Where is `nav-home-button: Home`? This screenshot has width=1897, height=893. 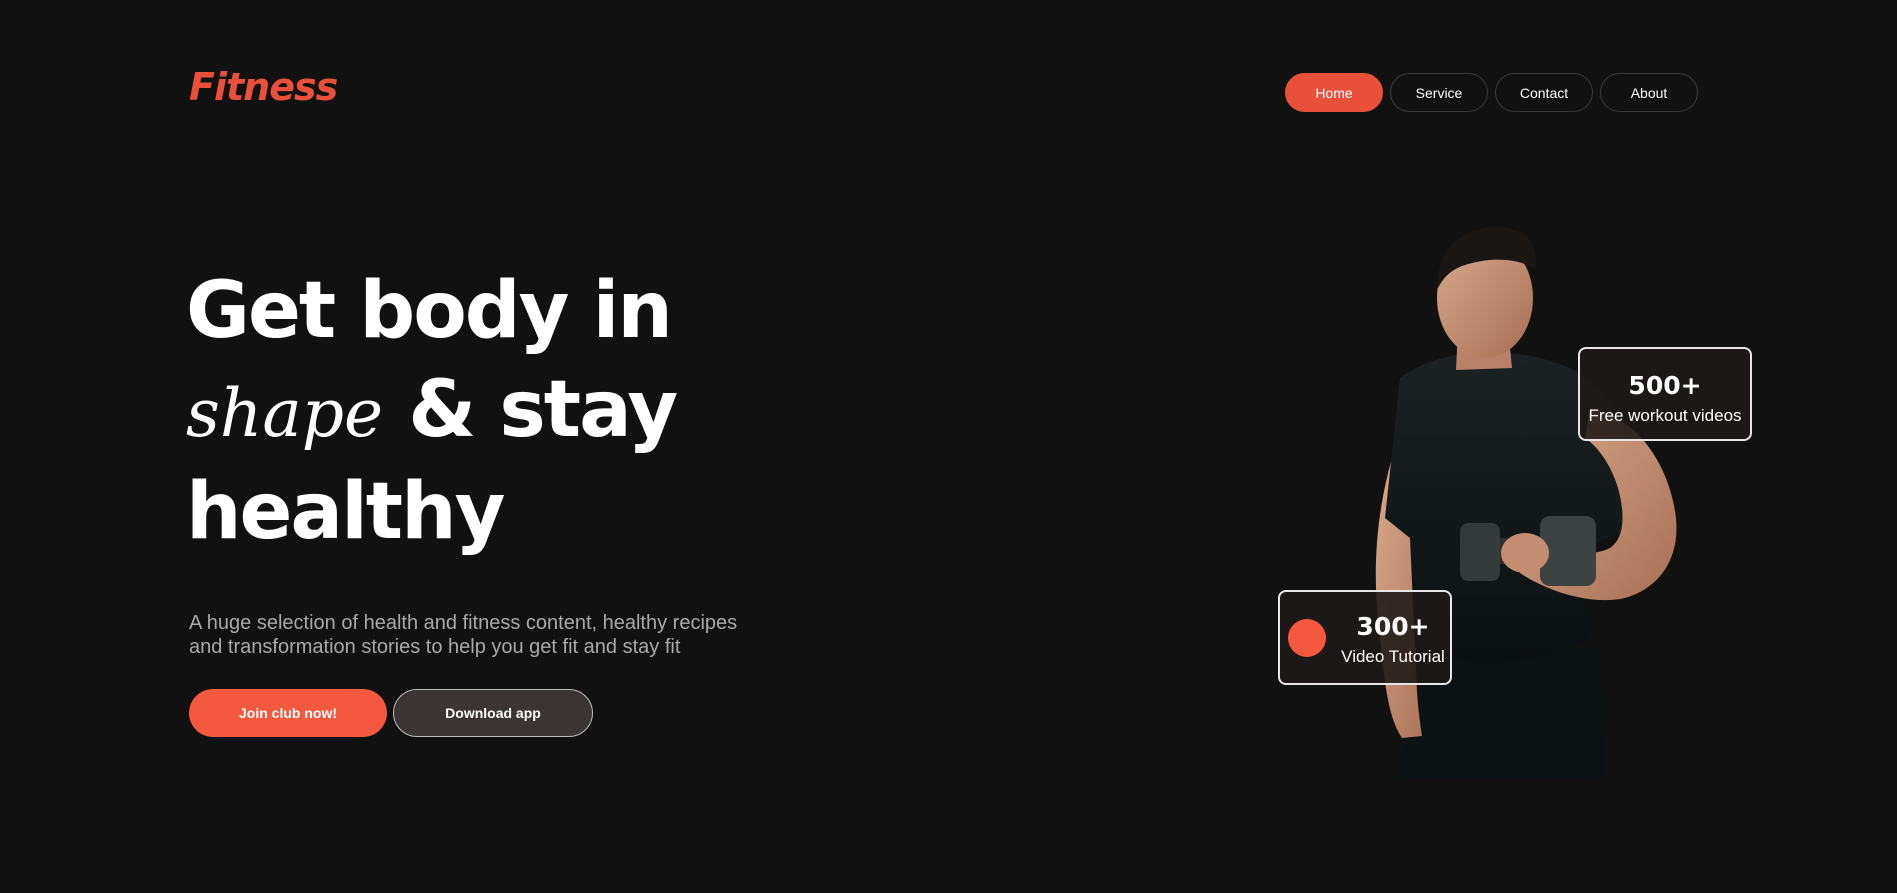
nav-home-button: Home is located at coordinates (1334, 92).